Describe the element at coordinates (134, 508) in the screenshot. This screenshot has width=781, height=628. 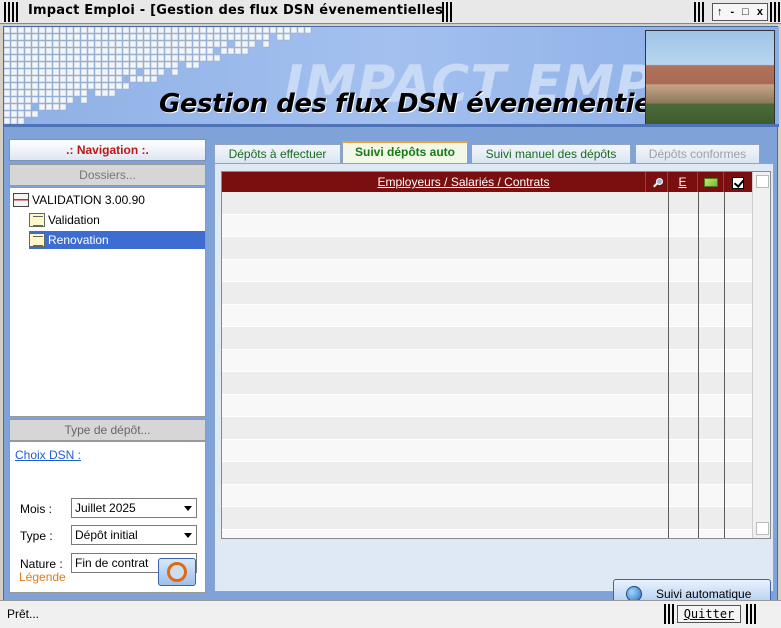
I see `mois-select: Juillet 2025` at that location.